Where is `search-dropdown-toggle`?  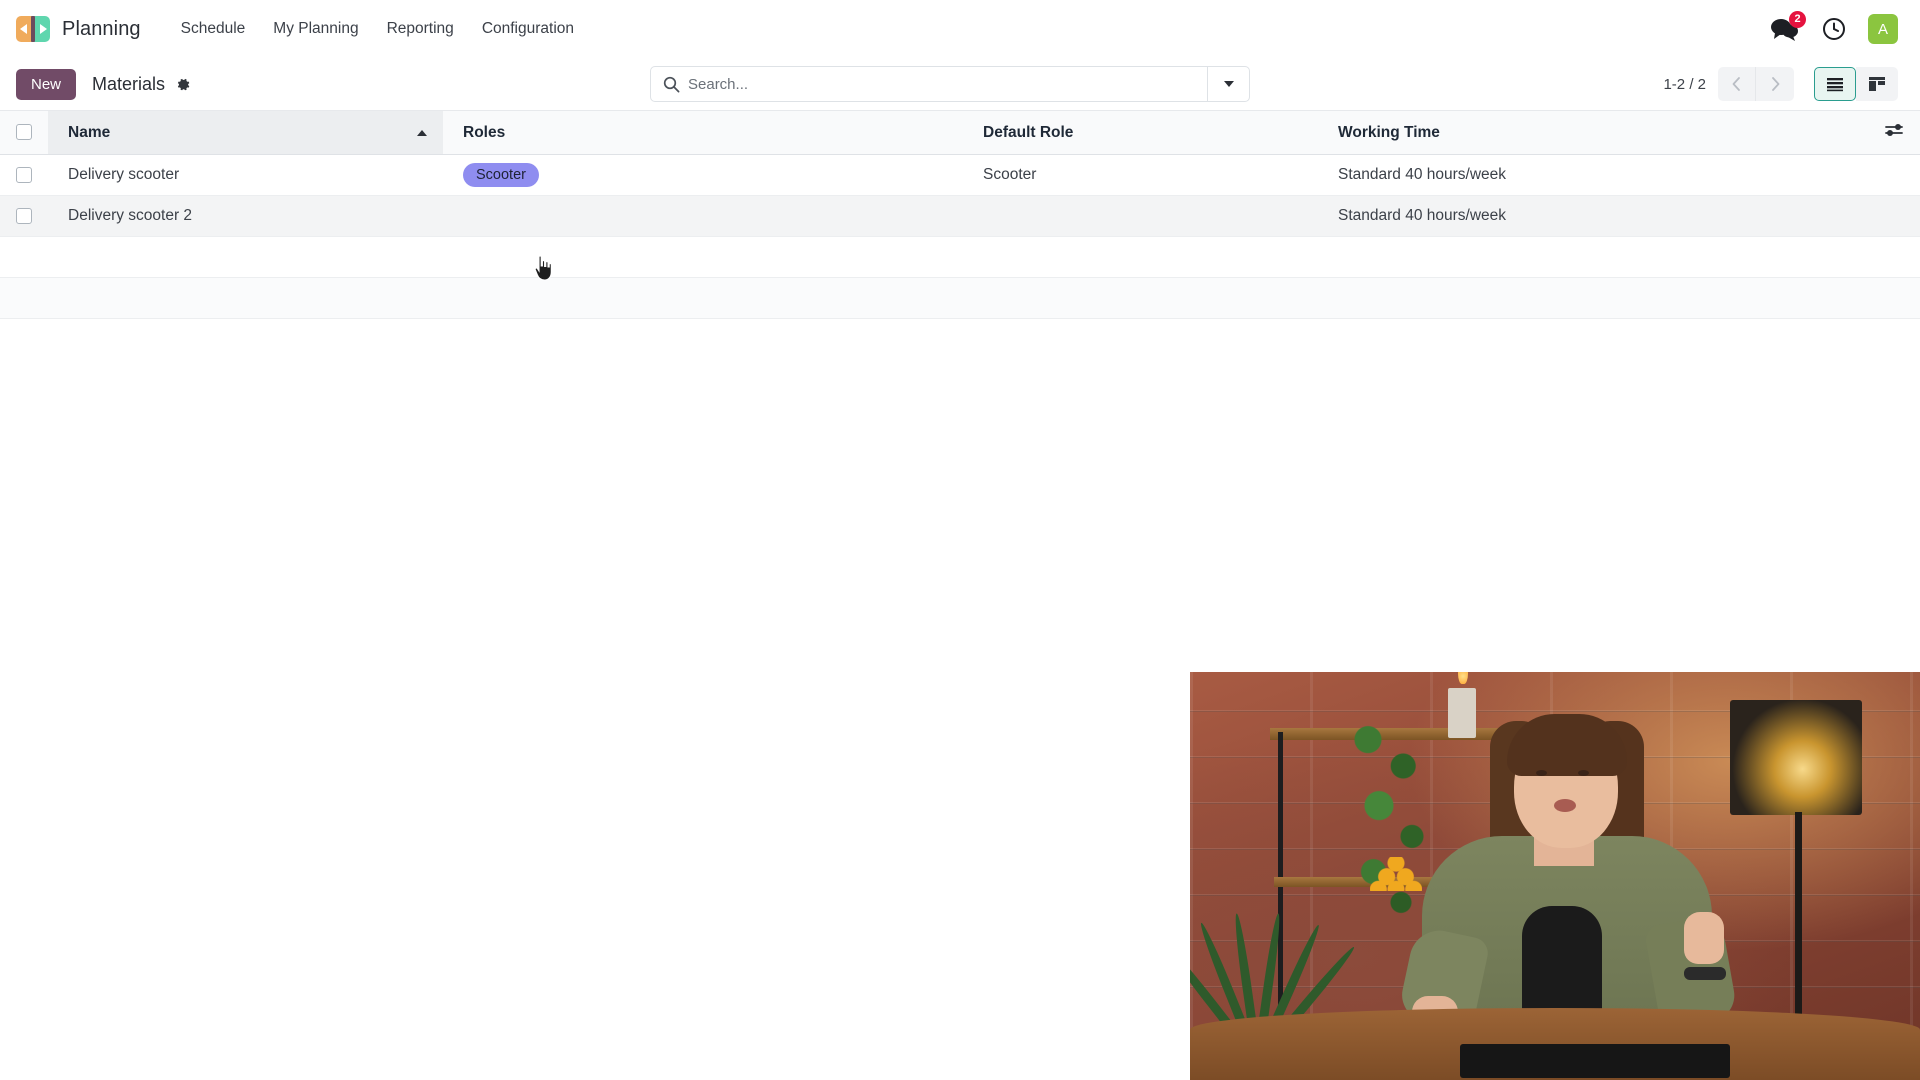
search-dropdown-toggle is located at coordinates (1228, 84).